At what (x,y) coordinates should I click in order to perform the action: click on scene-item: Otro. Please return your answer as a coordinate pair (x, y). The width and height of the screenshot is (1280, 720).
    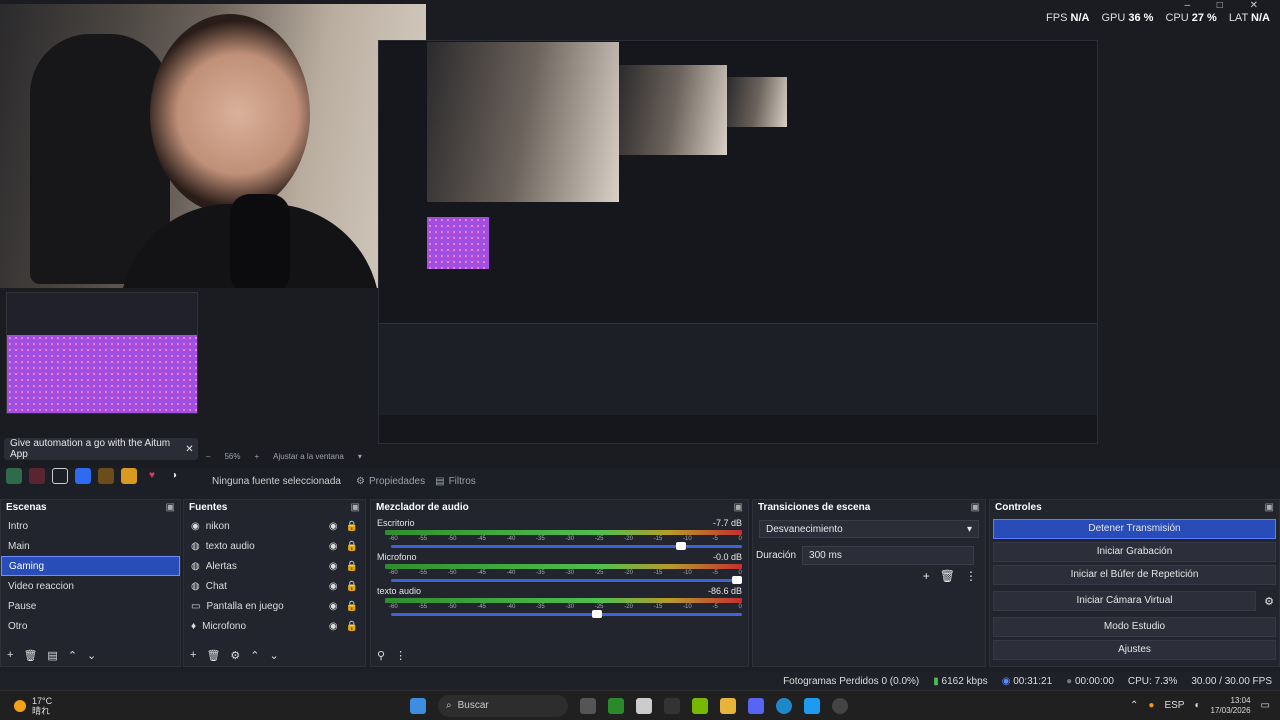
    Looking at the image, I should click on (90, 626).